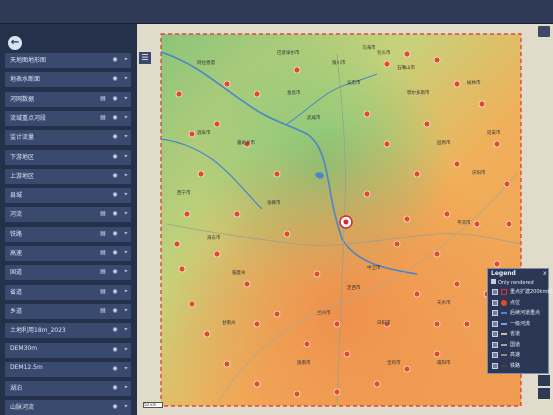 This screenshot has width=553, height=415. I want to click on zoom-in-button, so click(544, 380).